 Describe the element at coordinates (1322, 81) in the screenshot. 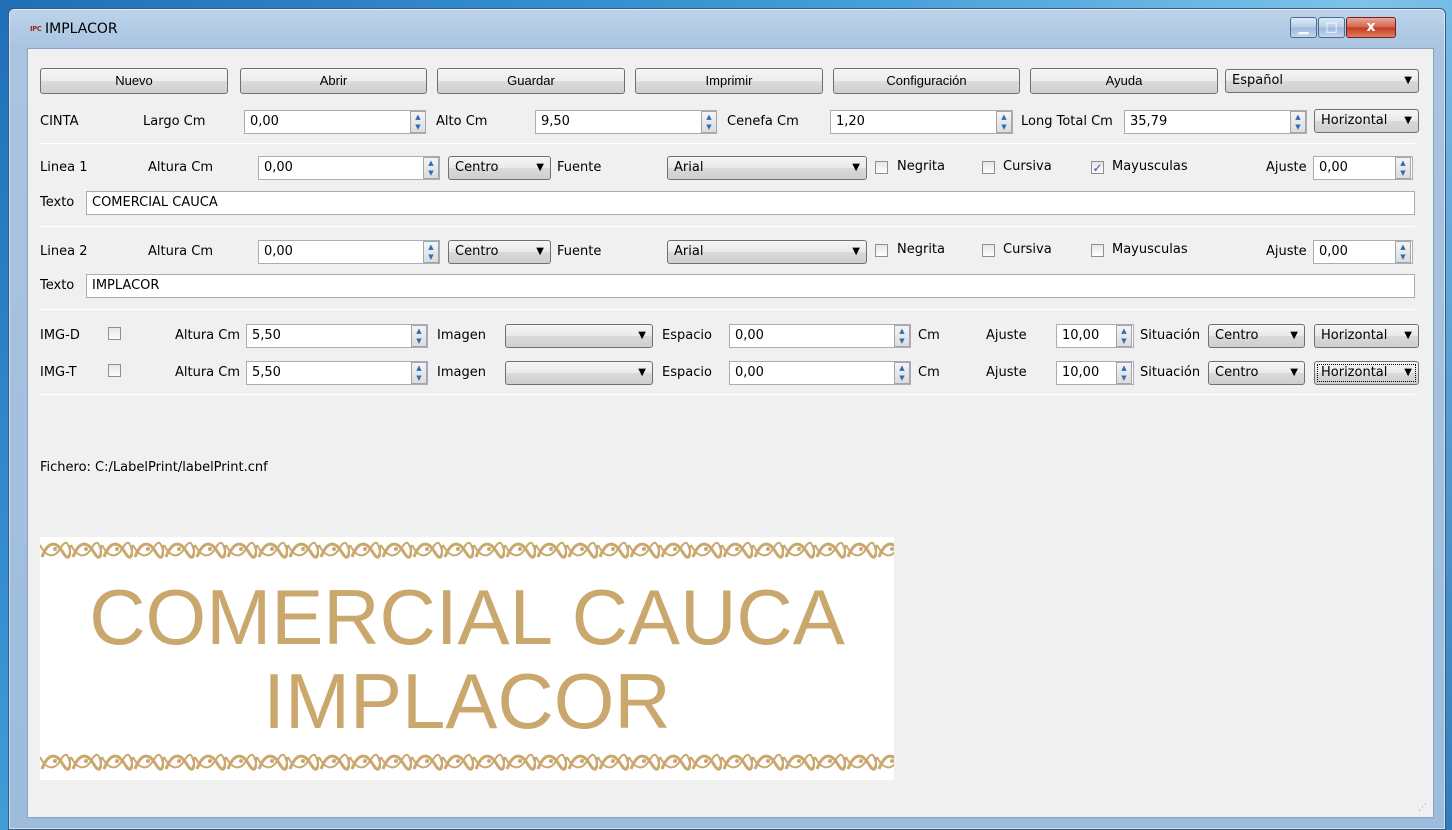

I see `language-select: Español ▼` at that location.